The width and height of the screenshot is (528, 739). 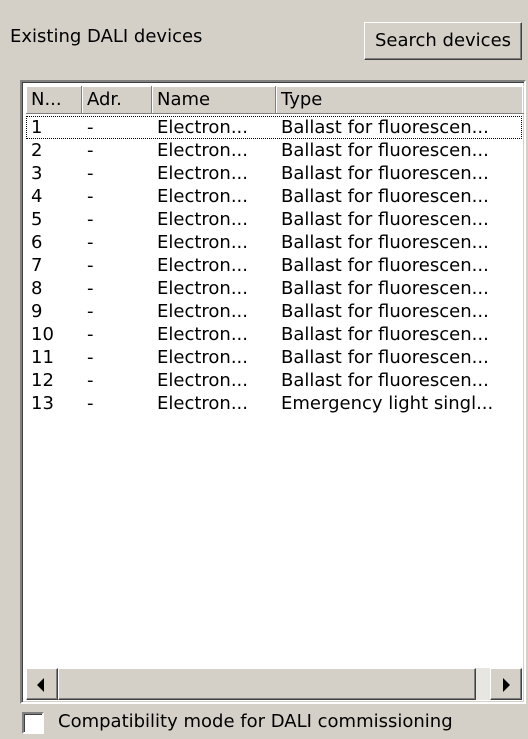 I want to click on cell-number: 12, so click(x=42, y=380).